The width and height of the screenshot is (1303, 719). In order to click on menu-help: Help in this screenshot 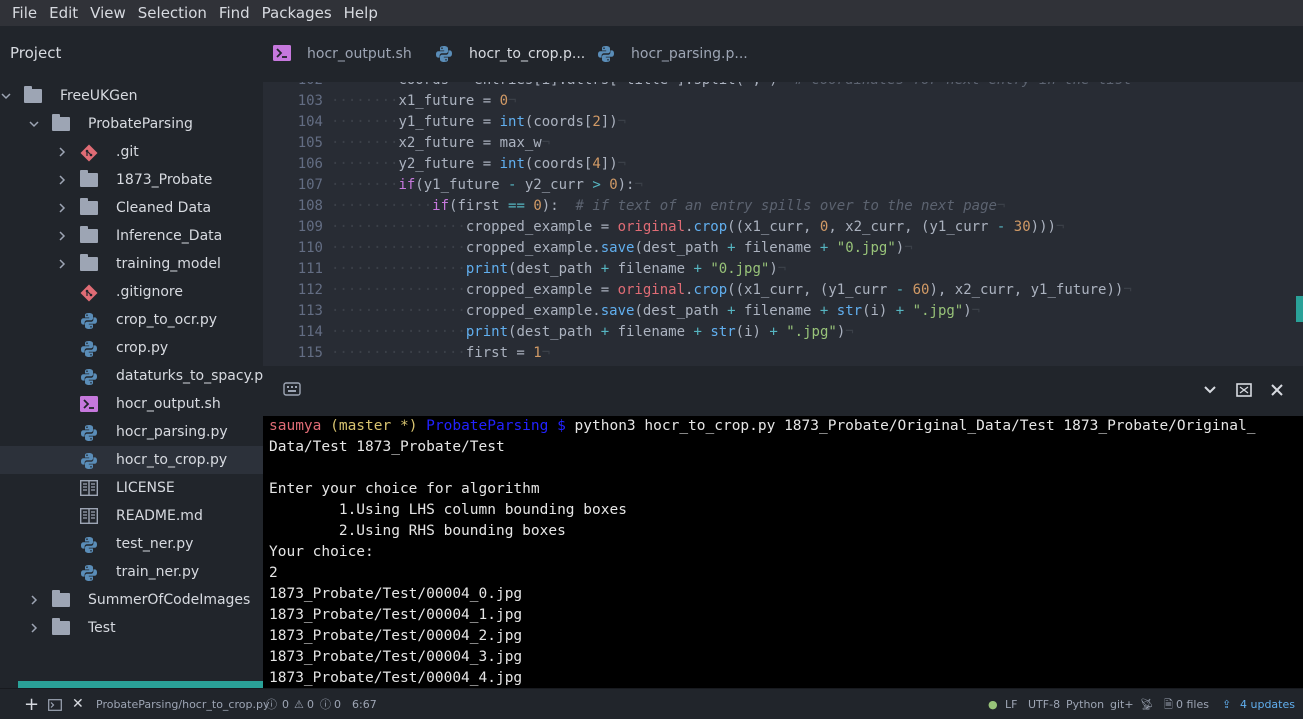, I will do `click(361, 13)`.